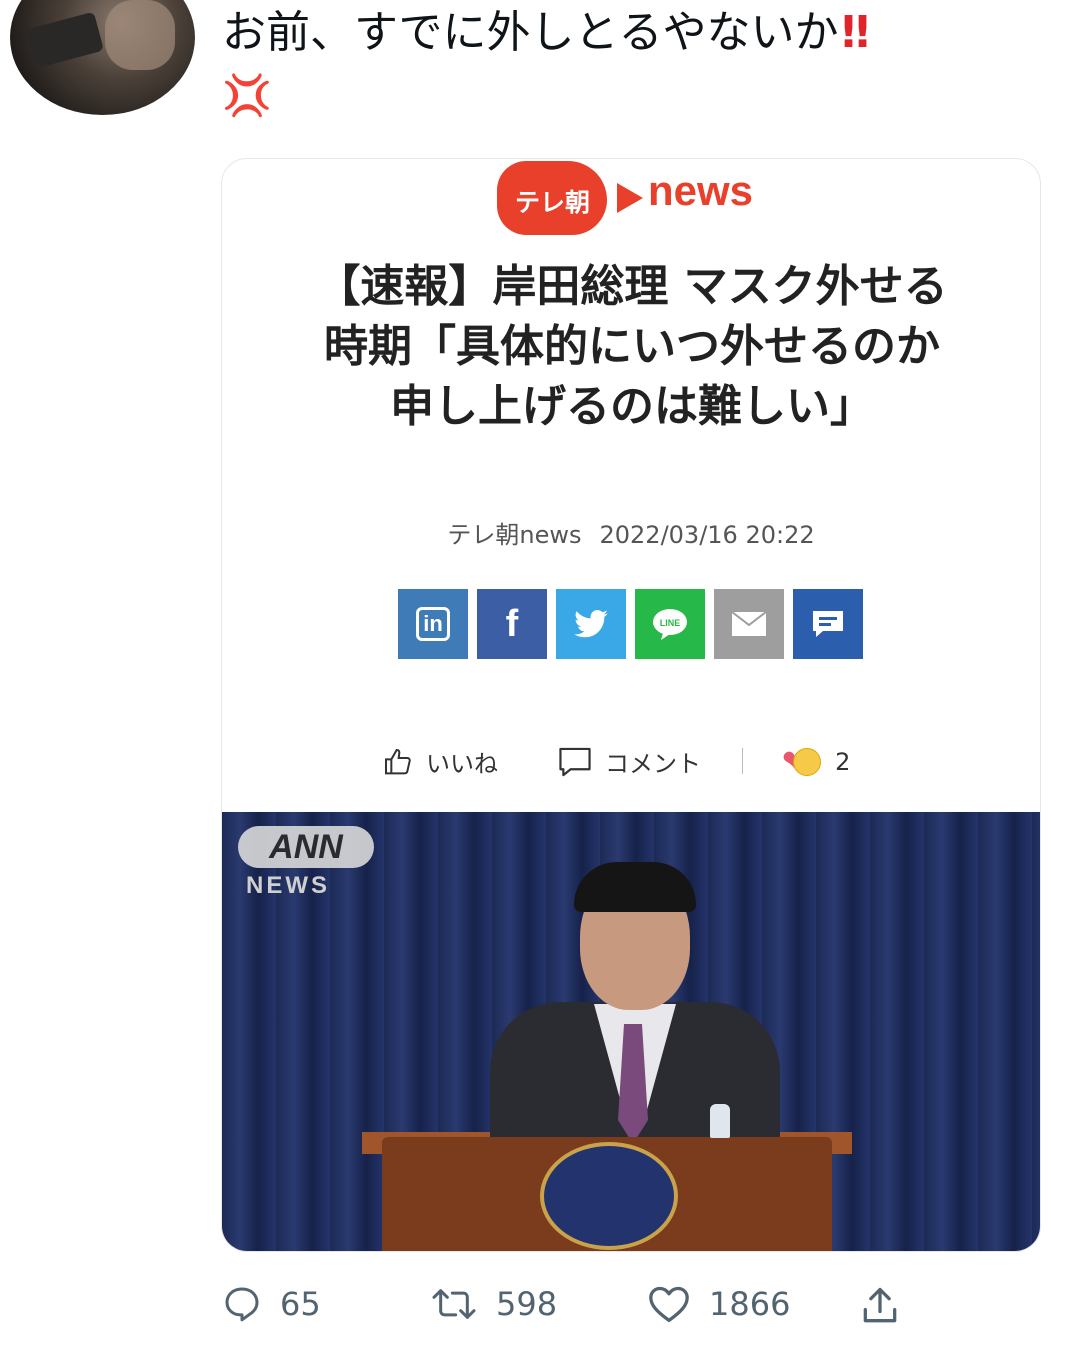  Describe the element at coordinates (493, 1304) in the screenshot. I see `retweet-button: 598` at that location.